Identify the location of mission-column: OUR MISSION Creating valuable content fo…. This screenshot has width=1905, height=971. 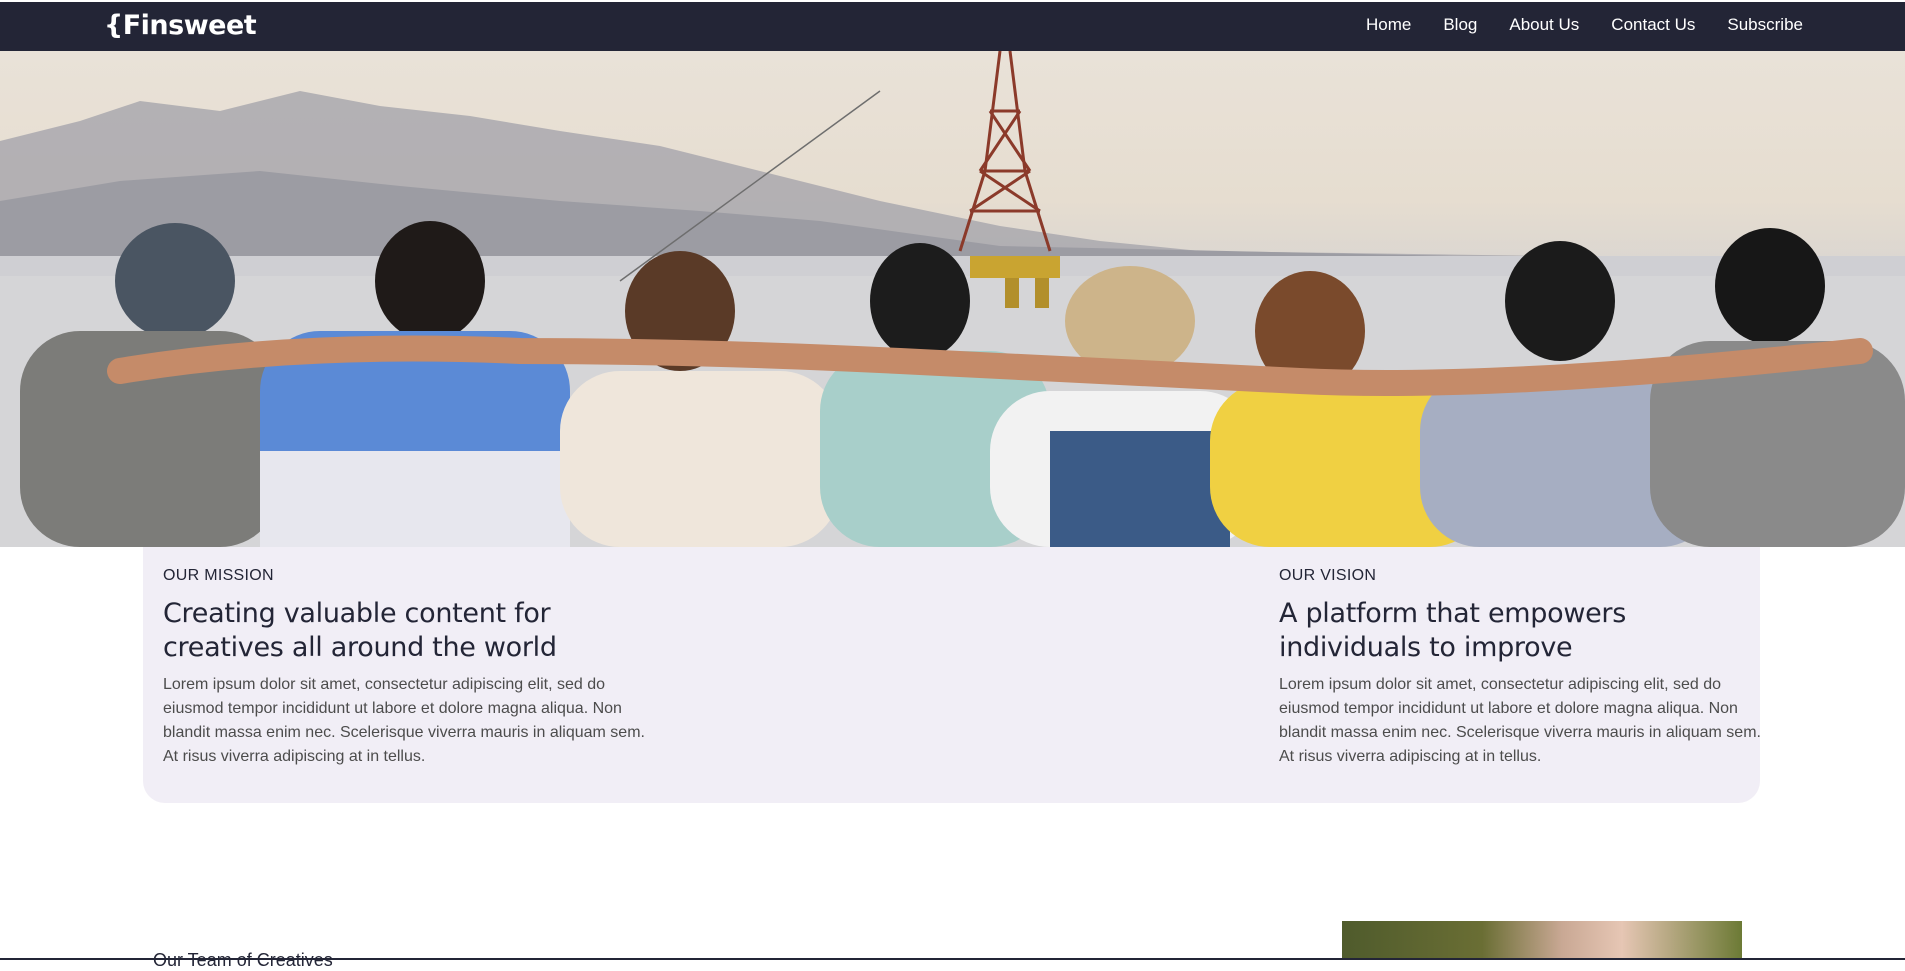
(408, 668).